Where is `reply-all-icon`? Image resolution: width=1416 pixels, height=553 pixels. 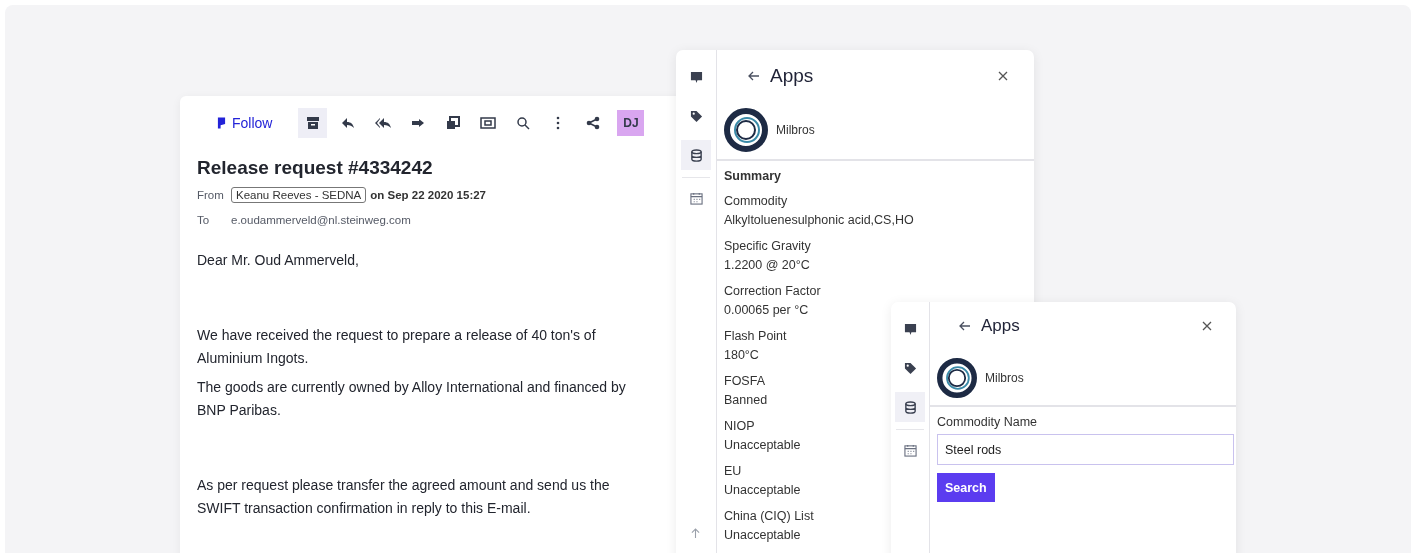
reply-all-icon is located at coordinates (382, 123).